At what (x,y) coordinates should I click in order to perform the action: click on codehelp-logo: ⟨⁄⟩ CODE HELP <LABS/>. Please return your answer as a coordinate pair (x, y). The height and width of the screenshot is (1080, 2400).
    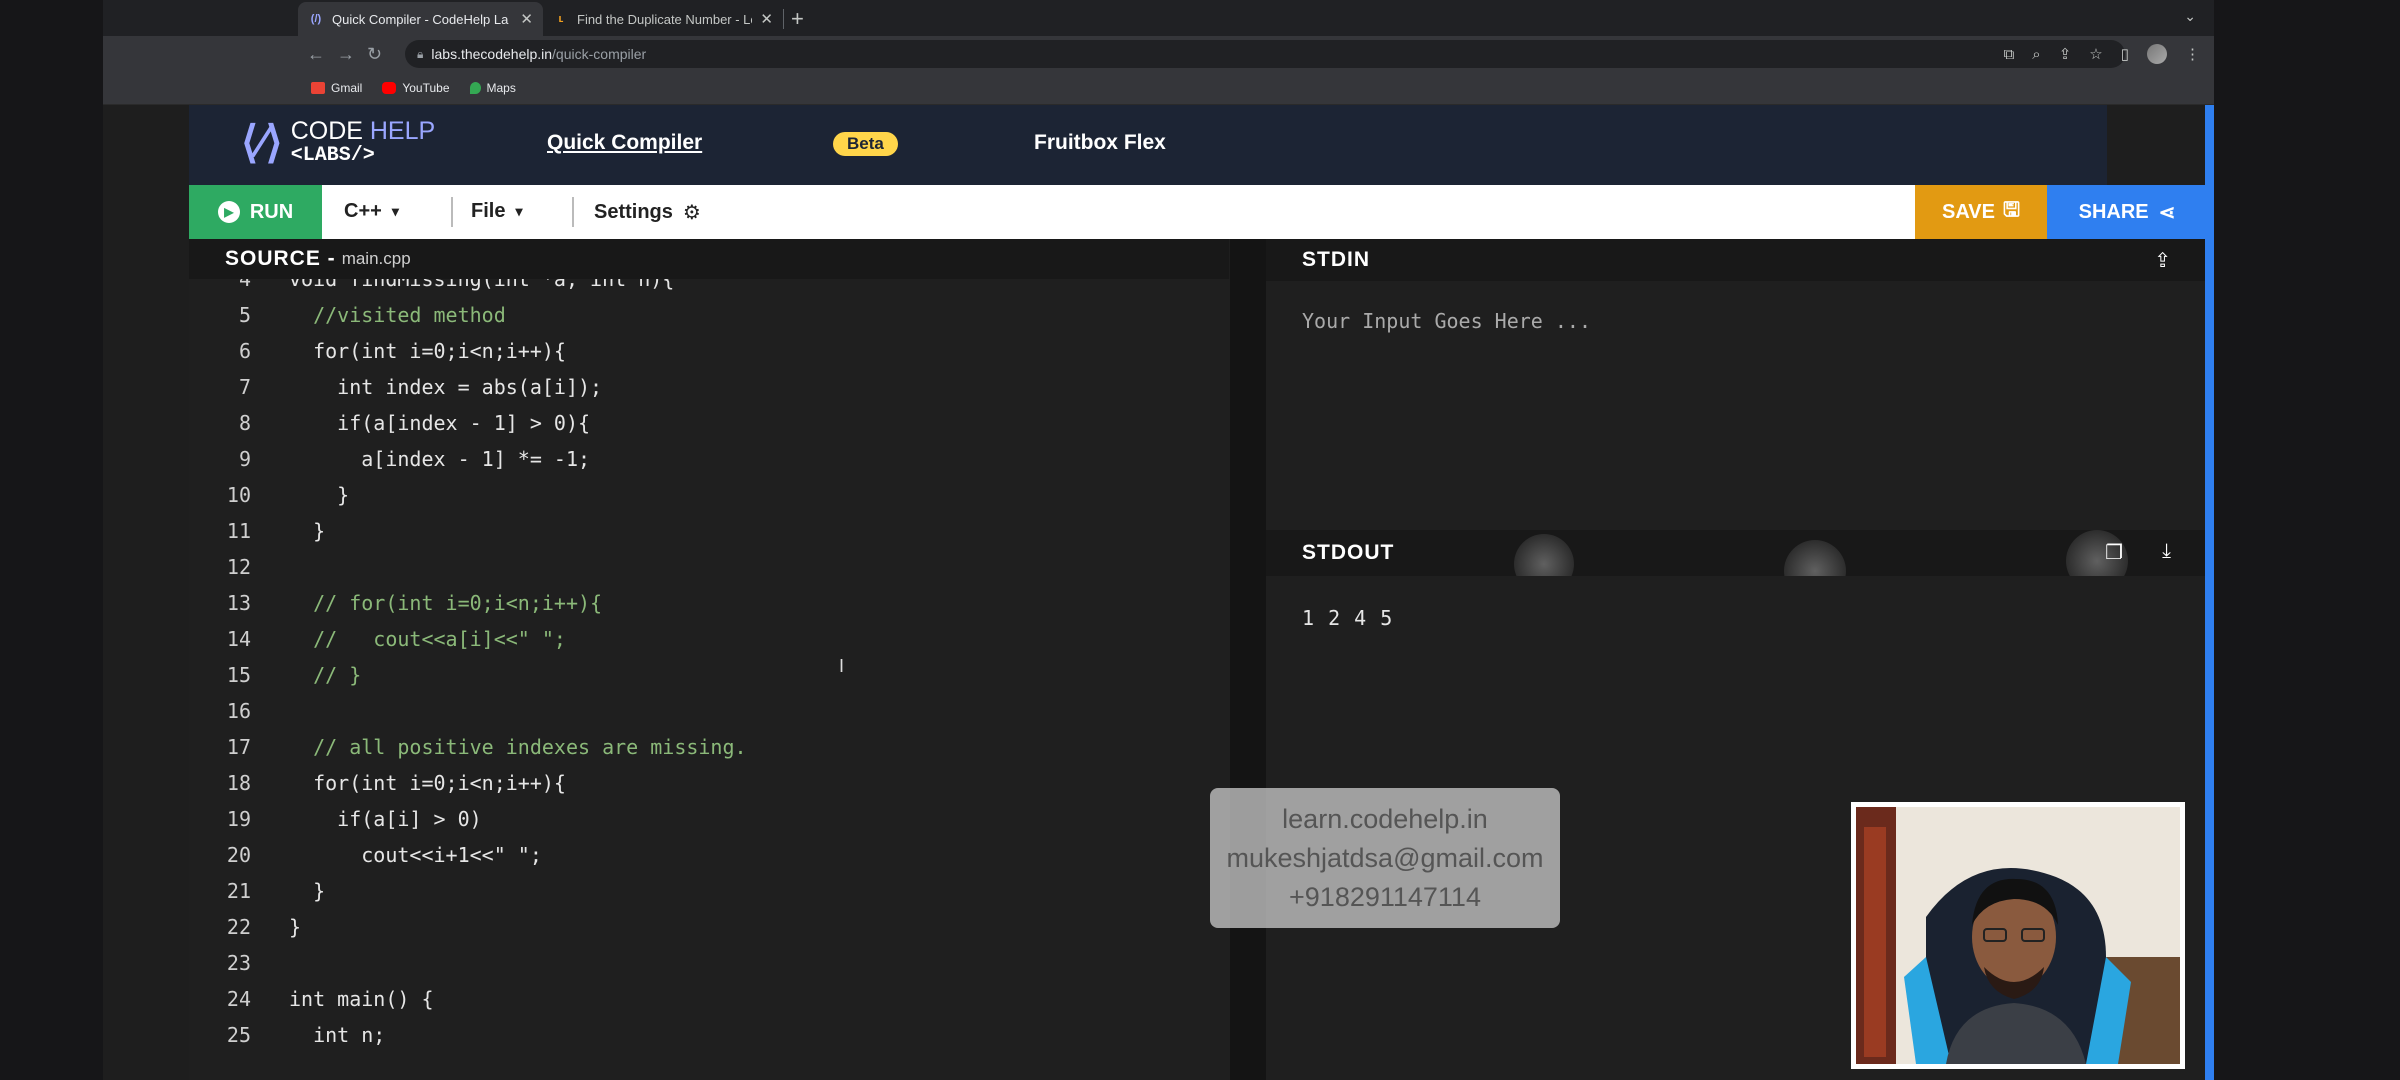
    Looking at the image, I should click on (338, 142).